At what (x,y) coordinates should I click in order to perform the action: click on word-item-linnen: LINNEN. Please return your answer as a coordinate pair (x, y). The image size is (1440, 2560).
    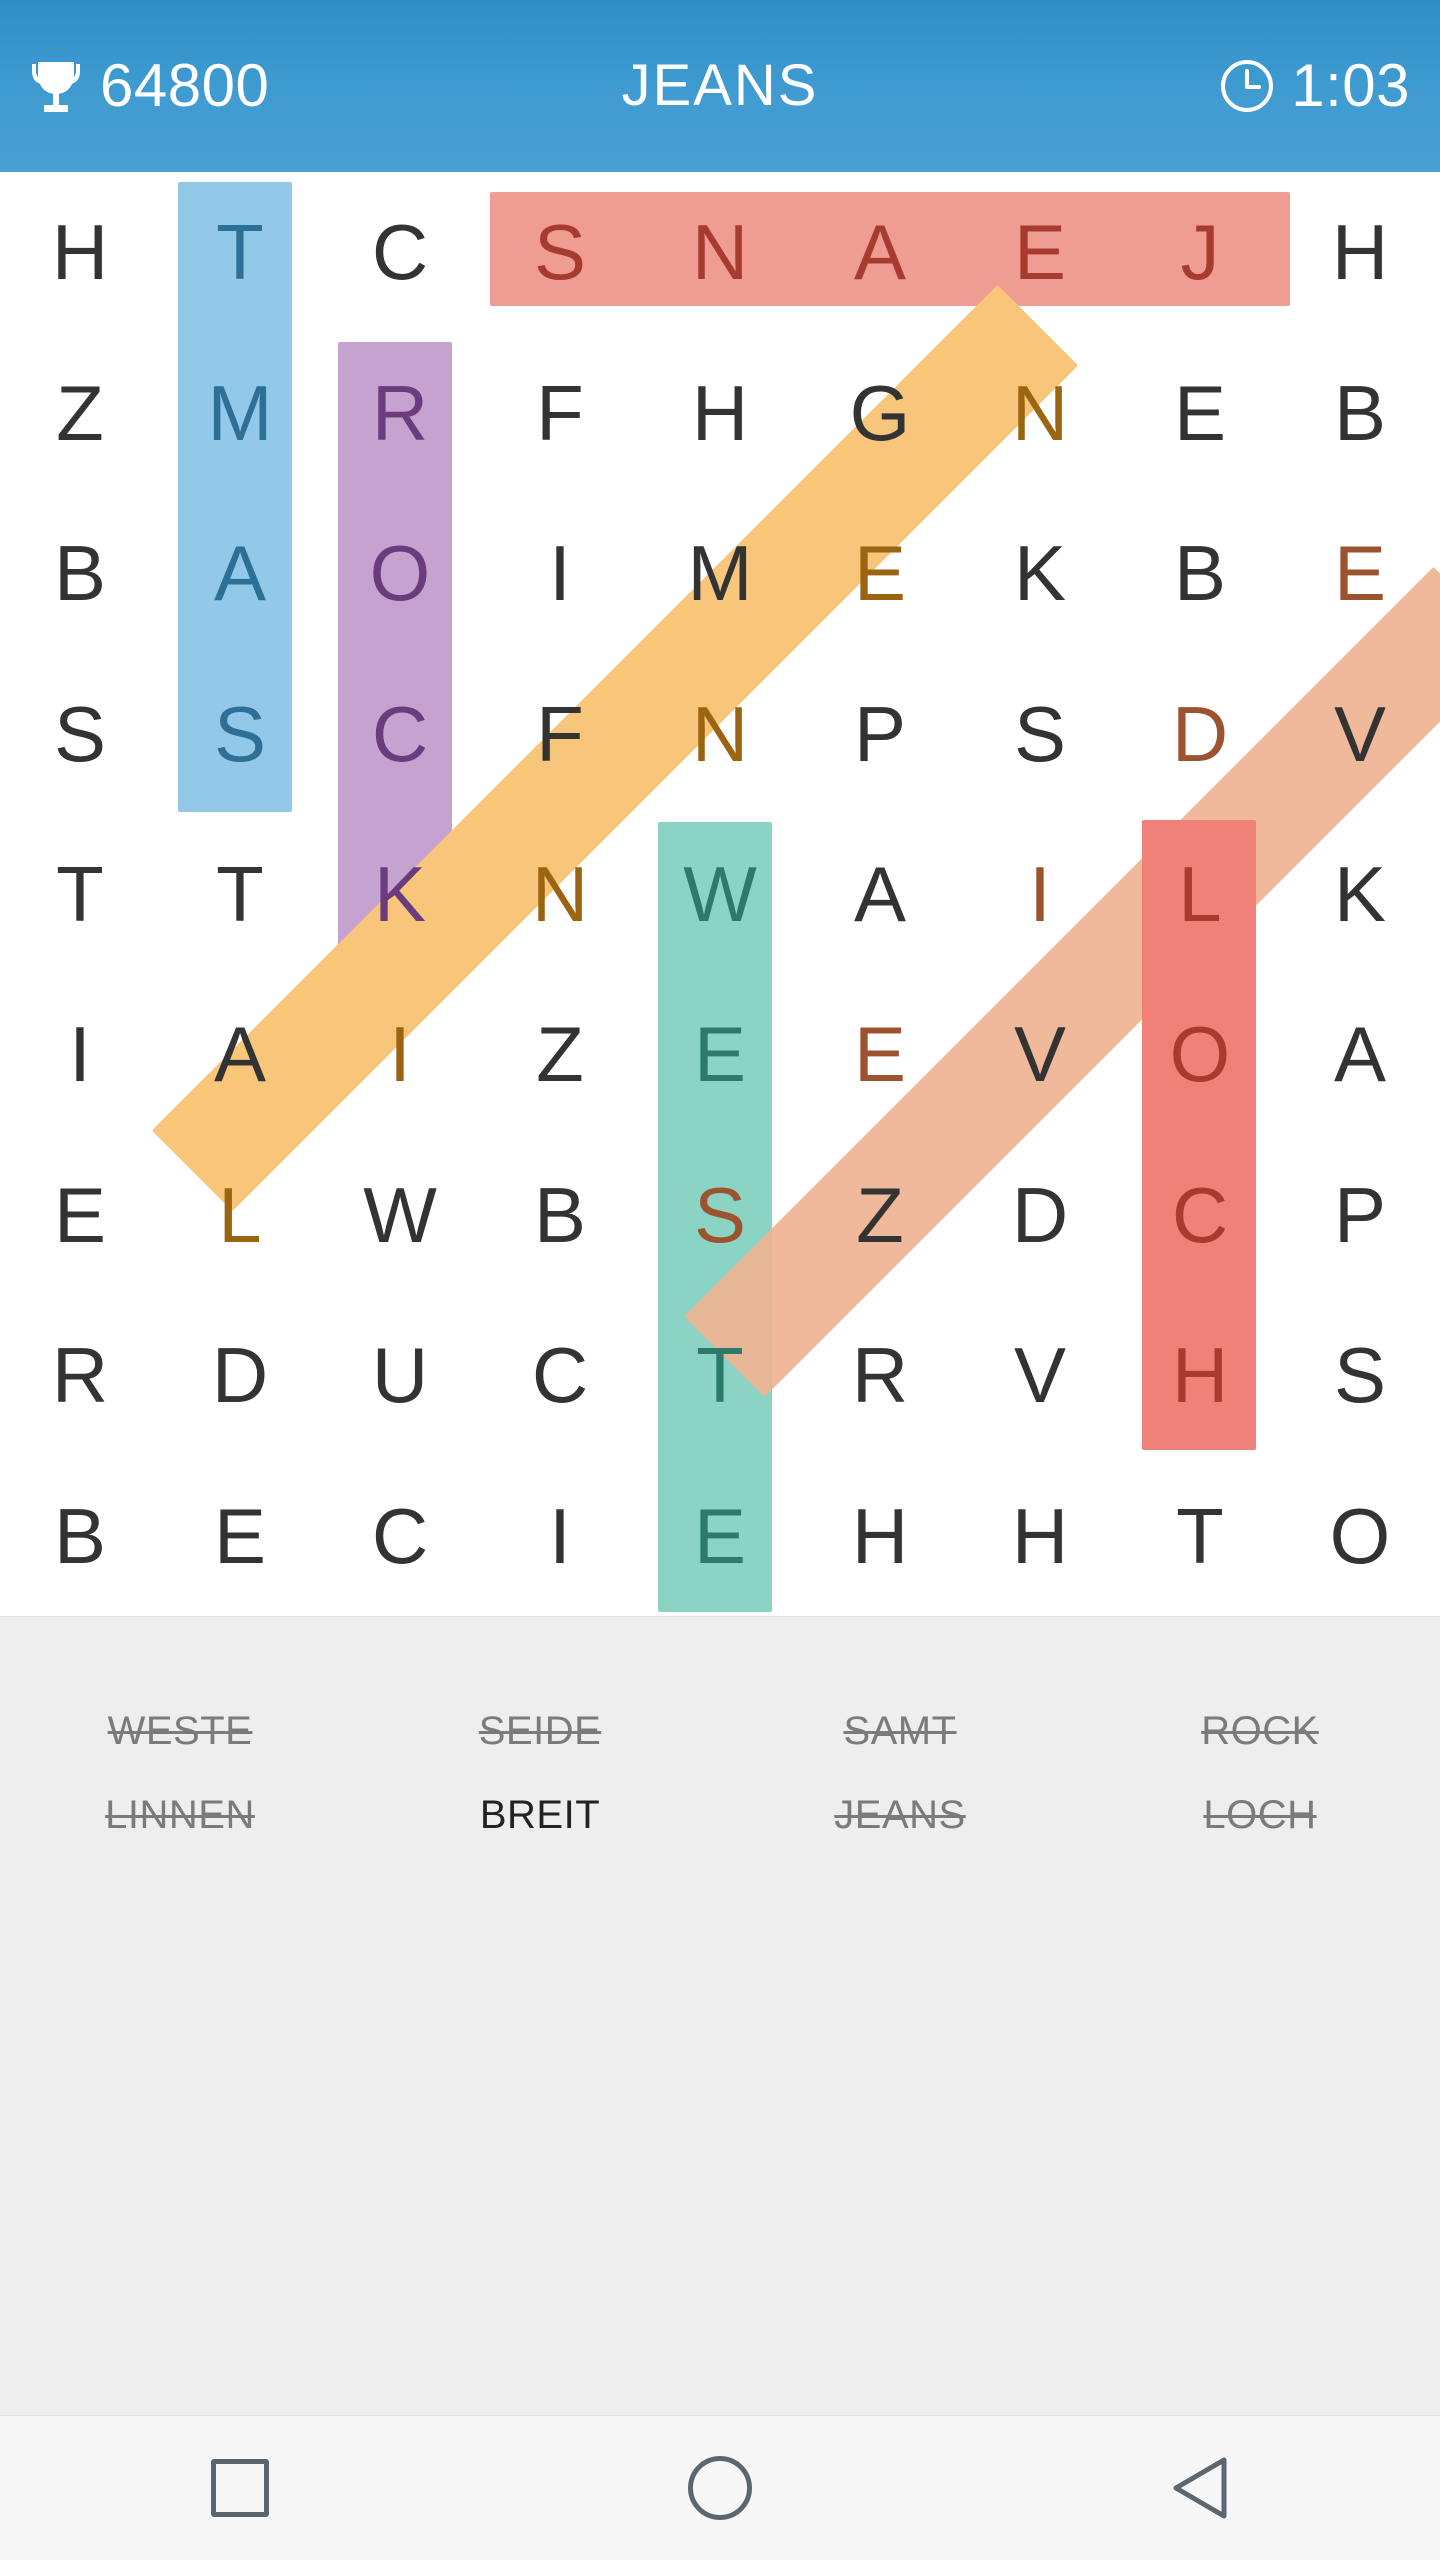
    Looking at the image, I should click on (180, 1815).